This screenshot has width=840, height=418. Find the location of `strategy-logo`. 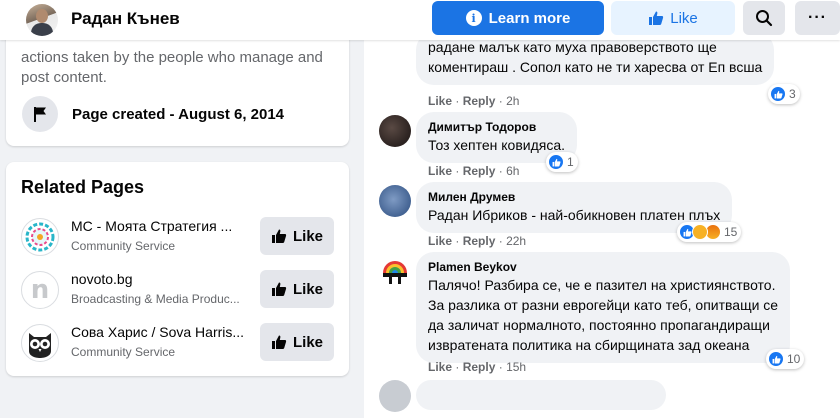

strategy-logo is located at coordinates (40, 237).